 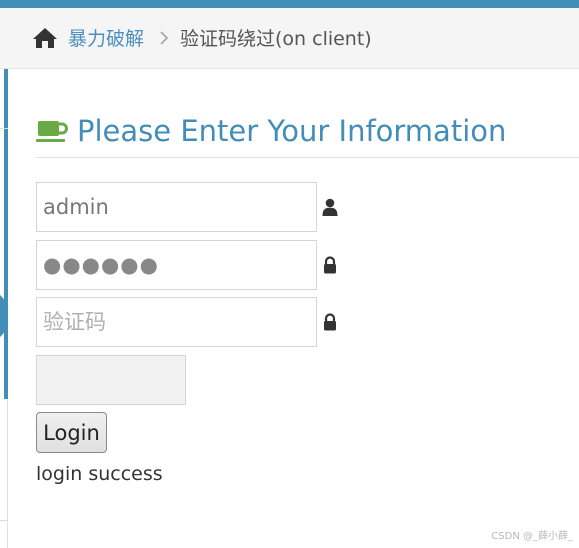 I want to click on password-input, so click(x=176, y=265).